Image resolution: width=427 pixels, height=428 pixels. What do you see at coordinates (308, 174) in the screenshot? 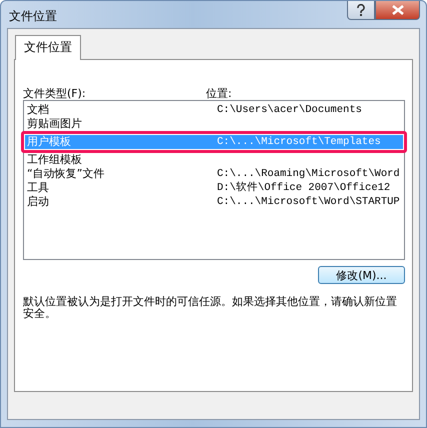
I see `location-path: C:\...\Roaming\Microsoft\Word` at bounding box center [308, 174].